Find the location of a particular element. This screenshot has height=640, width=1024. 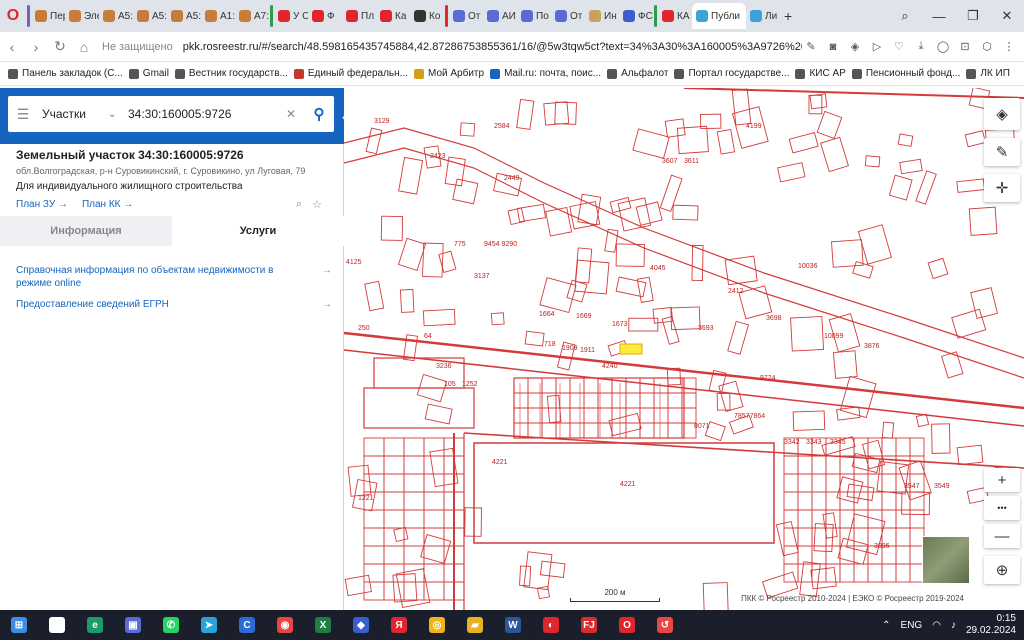

opera-icon: O is located at coordinates (627, 625).